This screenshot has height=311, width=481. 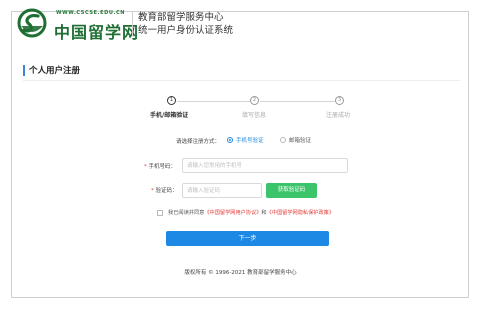 I want to click on radio-email-label: 邮箱验证, so click(x=300, y=140).